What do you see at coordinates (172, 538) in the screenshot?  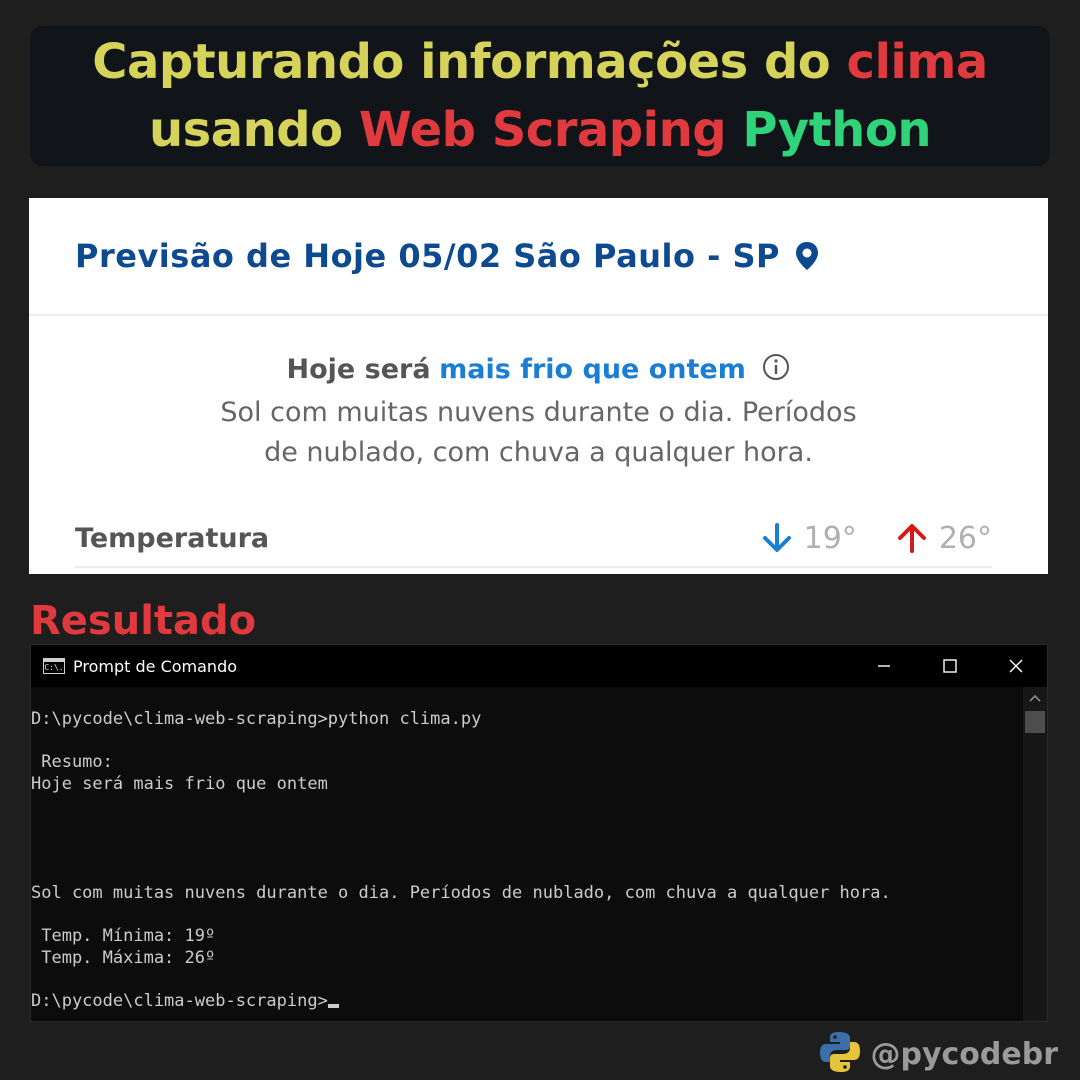 I see `temperature-label: Temperatura` at bounding box center [172, 538].